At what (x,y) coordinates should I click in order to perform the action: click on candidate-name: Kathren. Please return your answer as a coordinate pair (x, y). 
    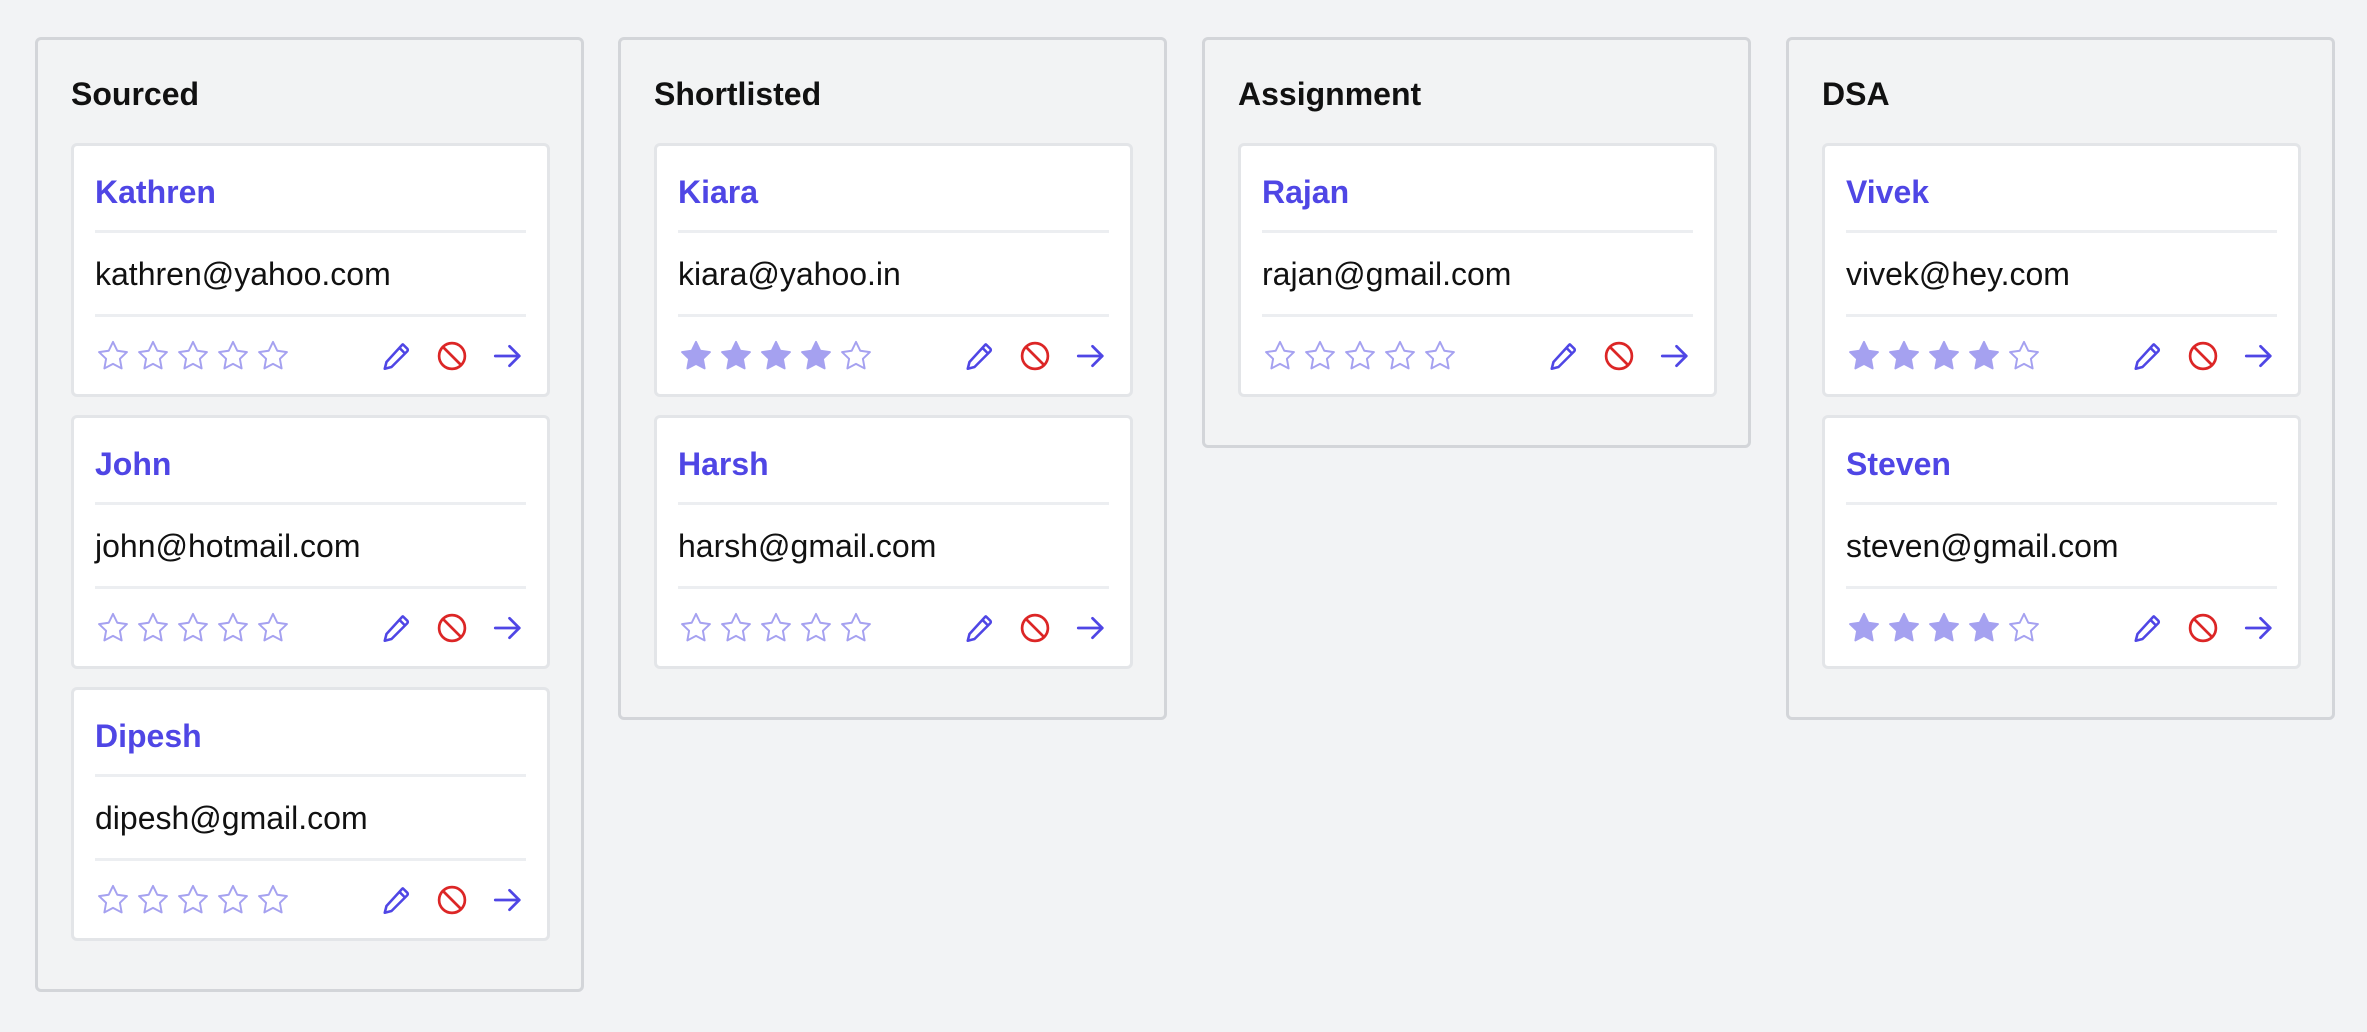
    Looking at the image, I should click on (155, 192).